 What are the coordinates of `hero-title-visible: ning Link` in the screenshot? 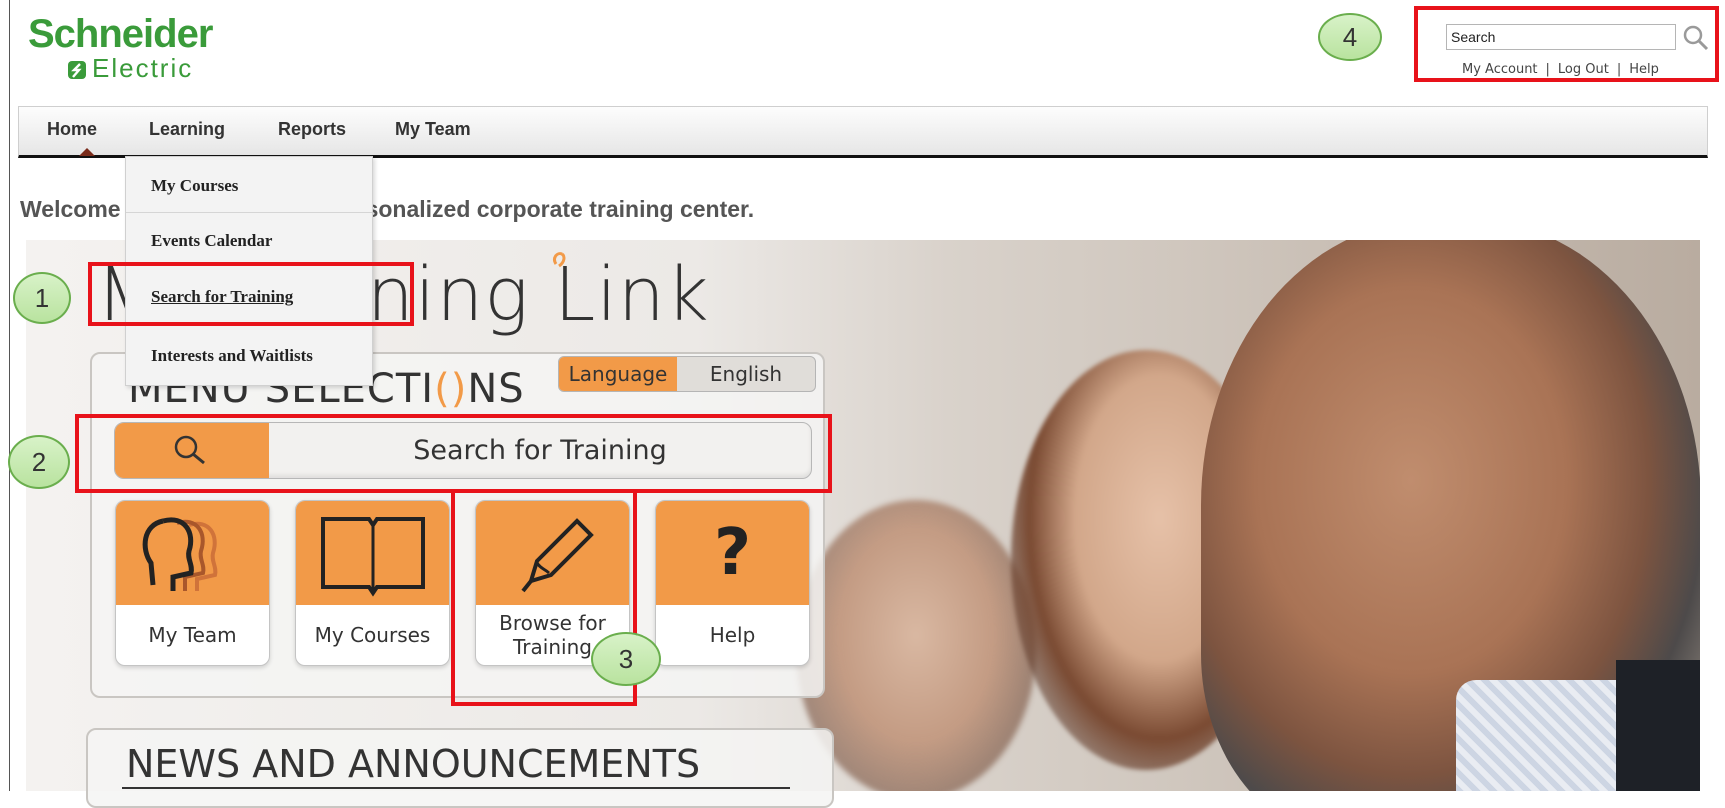 It's located at (538, 295).